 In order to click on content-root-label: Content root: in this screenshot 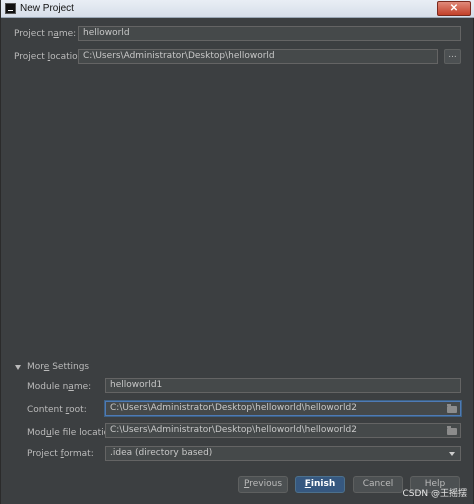, I will do `click(57, 410)`.